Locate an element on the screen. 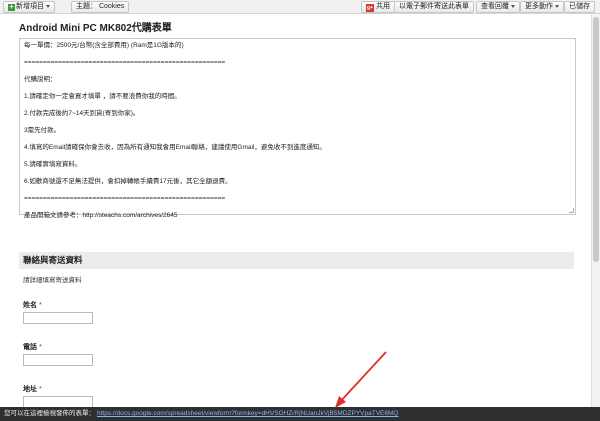 Image resolution: width=600 pixels, height=421 pixels. address-field is located at coordinates (58, 401).